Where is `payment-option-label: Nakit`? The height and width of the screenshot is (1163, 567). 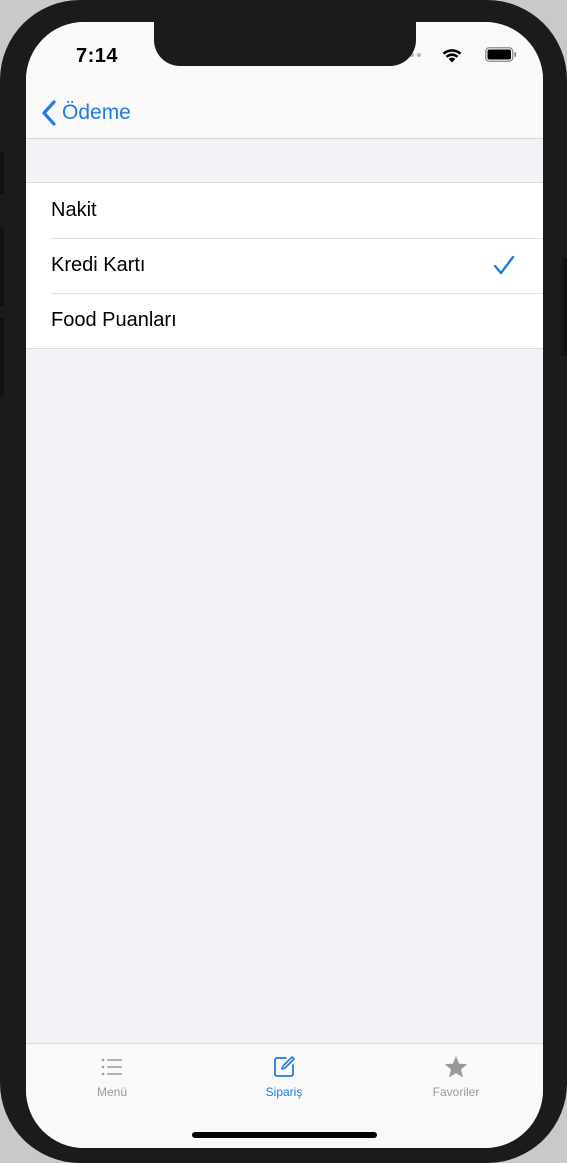 payment-option-label: Nakit is located at coordinates (74, 210).